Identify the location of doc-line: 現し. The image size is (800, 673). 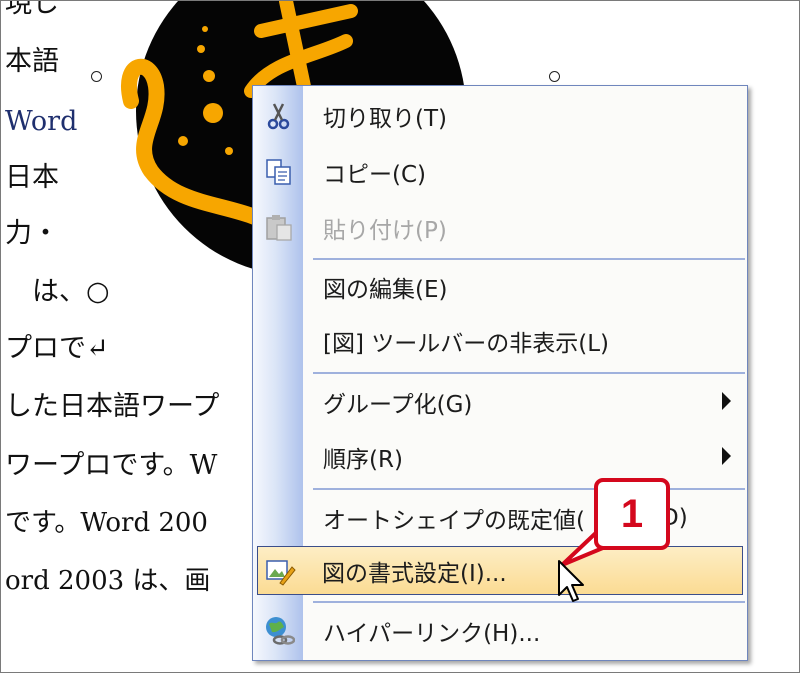
(32, 9).